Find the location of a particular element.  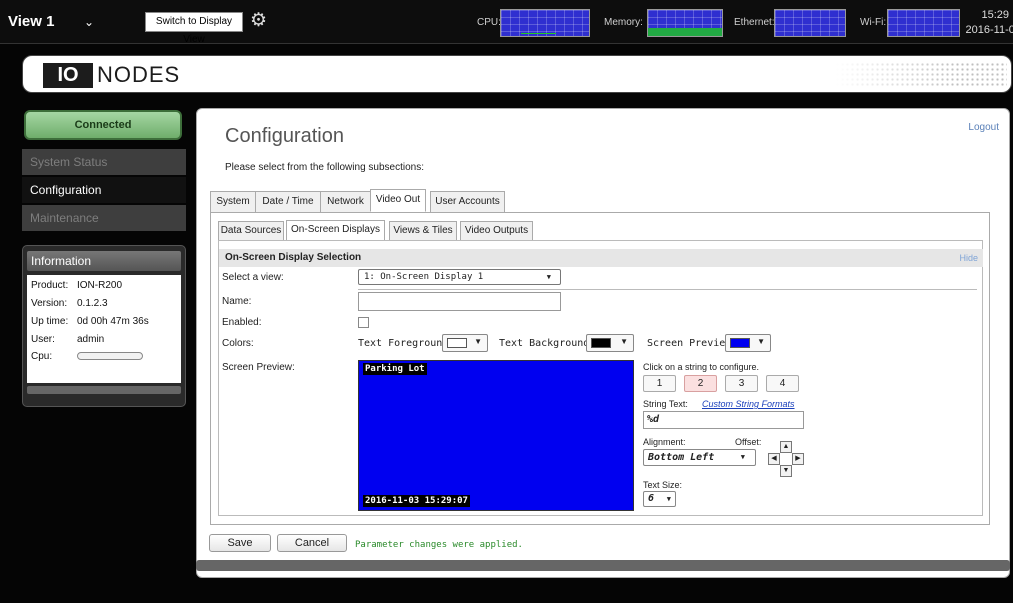

gear-icon: ⚙ is located at coordinates (258, 21).